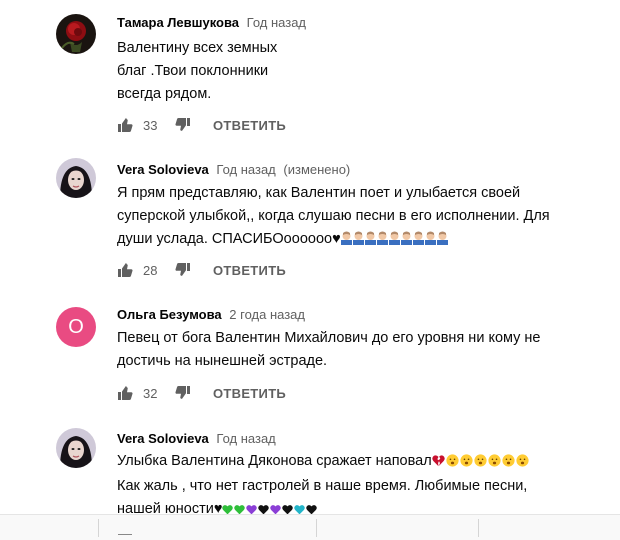 The image size is (620, 540). I want to click on comment-header: Тамара Левшукова Год назад, so click(211, 23).